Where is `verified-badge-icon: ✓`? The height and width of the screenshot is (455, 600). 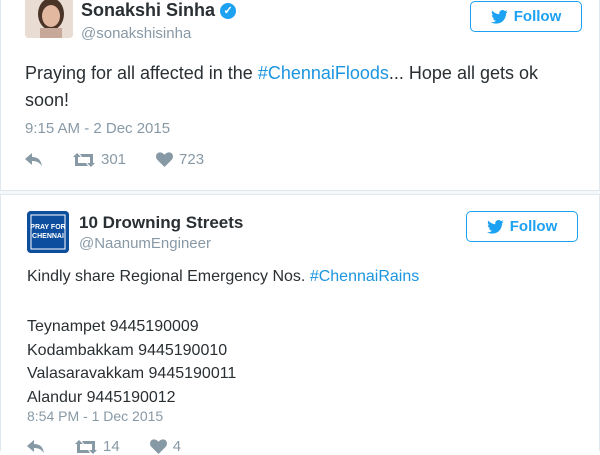
verified-badge-icon: ✓ is located at coordinates (228, 11).